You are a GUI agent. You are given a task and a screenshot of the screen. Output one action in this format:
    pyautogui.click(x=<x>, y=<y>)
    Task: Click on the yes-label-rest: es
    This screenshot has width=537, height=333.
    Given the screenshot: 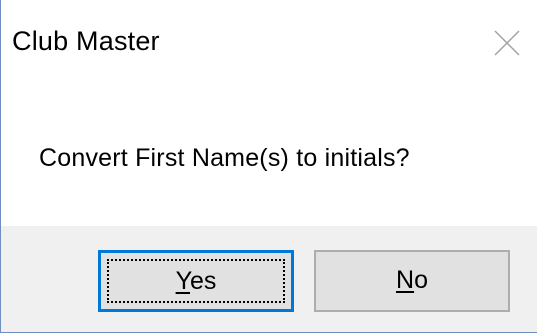 What is the action you would take?
    pyautogui.click(x=203, y=281)
    